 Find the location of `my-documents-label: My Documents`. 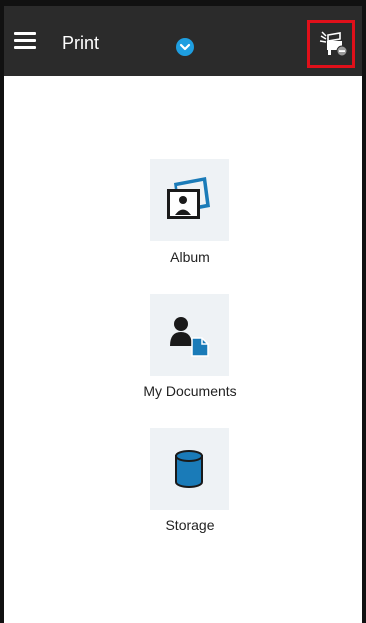

my-documents-label: My Documents is located at coordinates (190, 391).